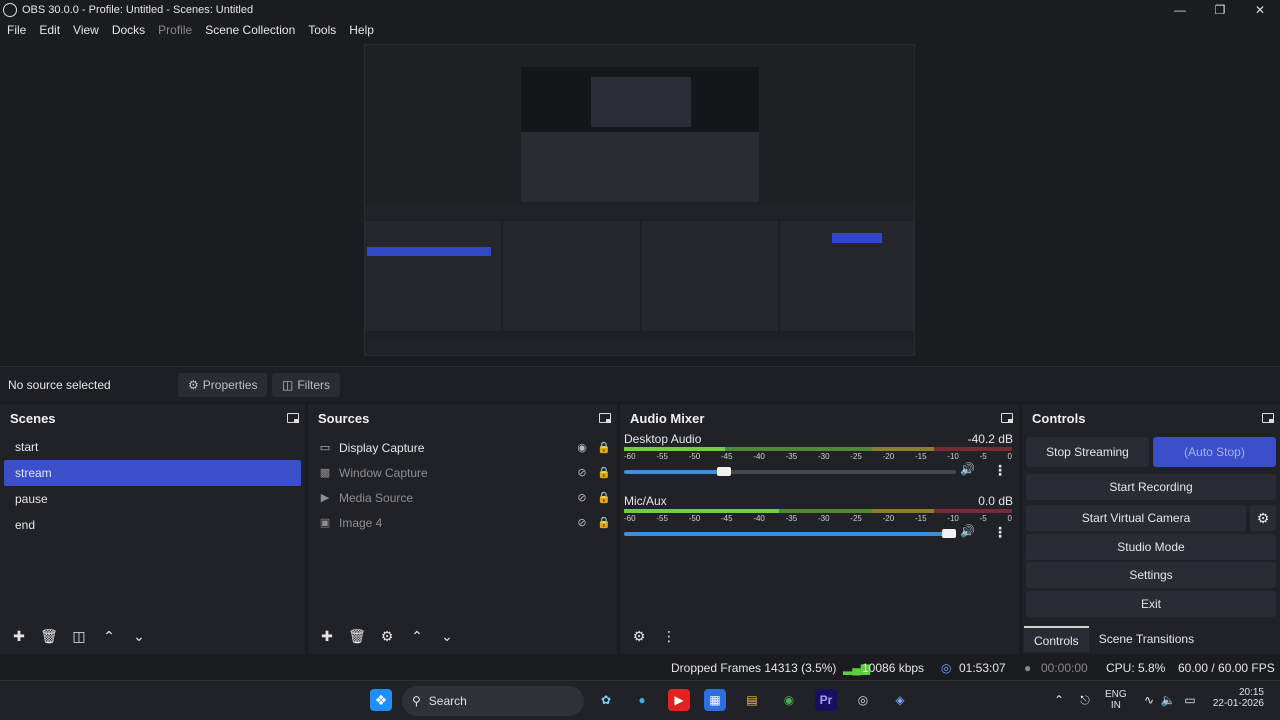  I want to click on settings-button: Settings, so click(1151, 575).